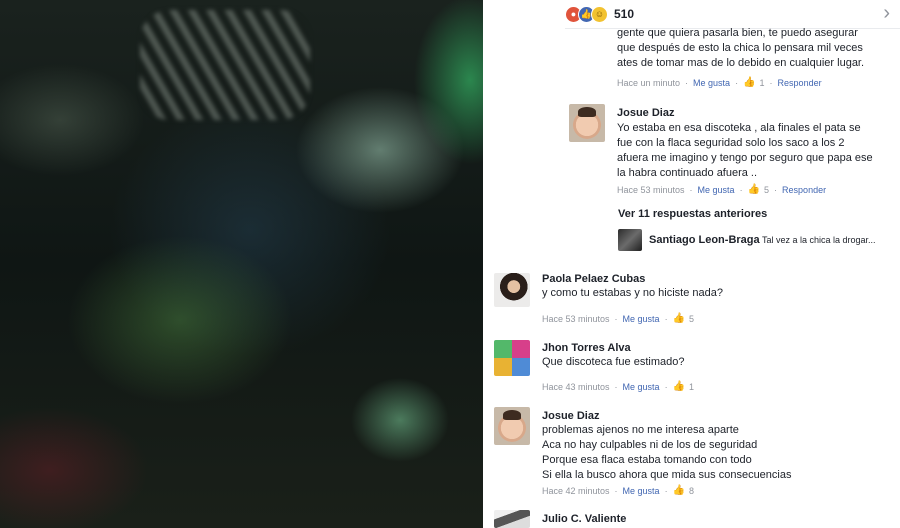  I want to click on timestamp: Hace 43 minutos, so click(576, 386).